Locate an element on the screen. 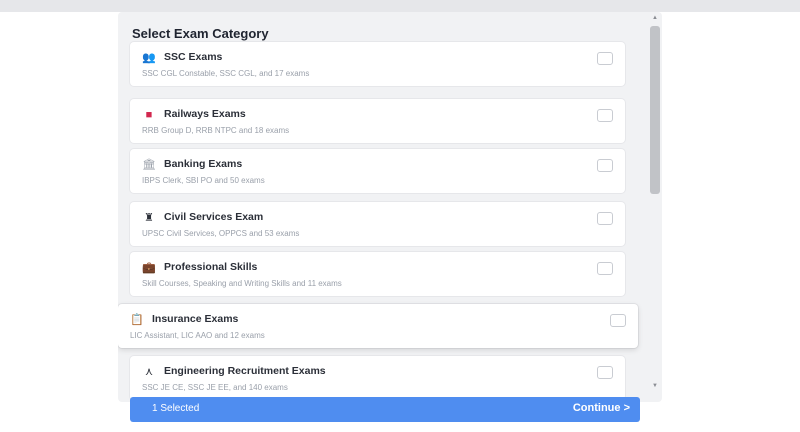 Image resolution: width=800 pixels, height=432 pixels. category-title: Banking Exams is located at coordinates (203, 164).